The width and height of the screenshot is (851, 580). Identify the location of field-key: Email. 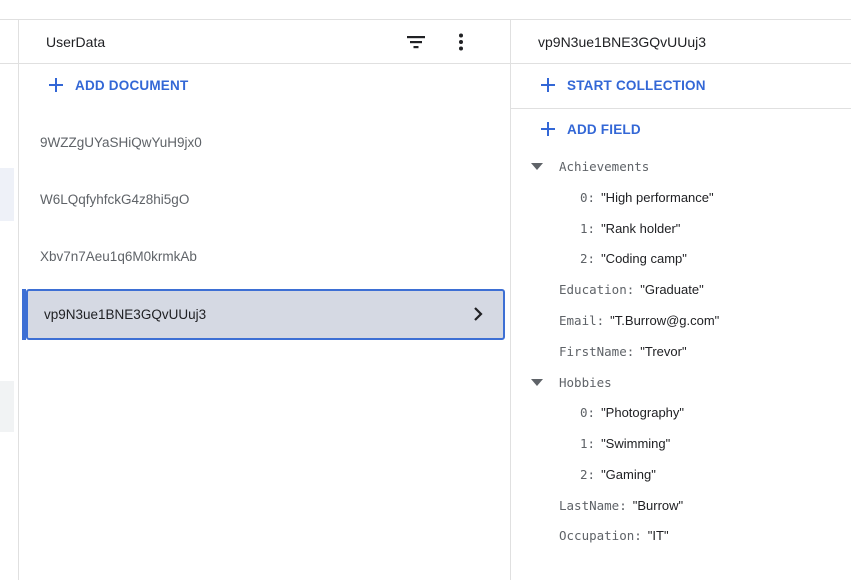
(578, 320).